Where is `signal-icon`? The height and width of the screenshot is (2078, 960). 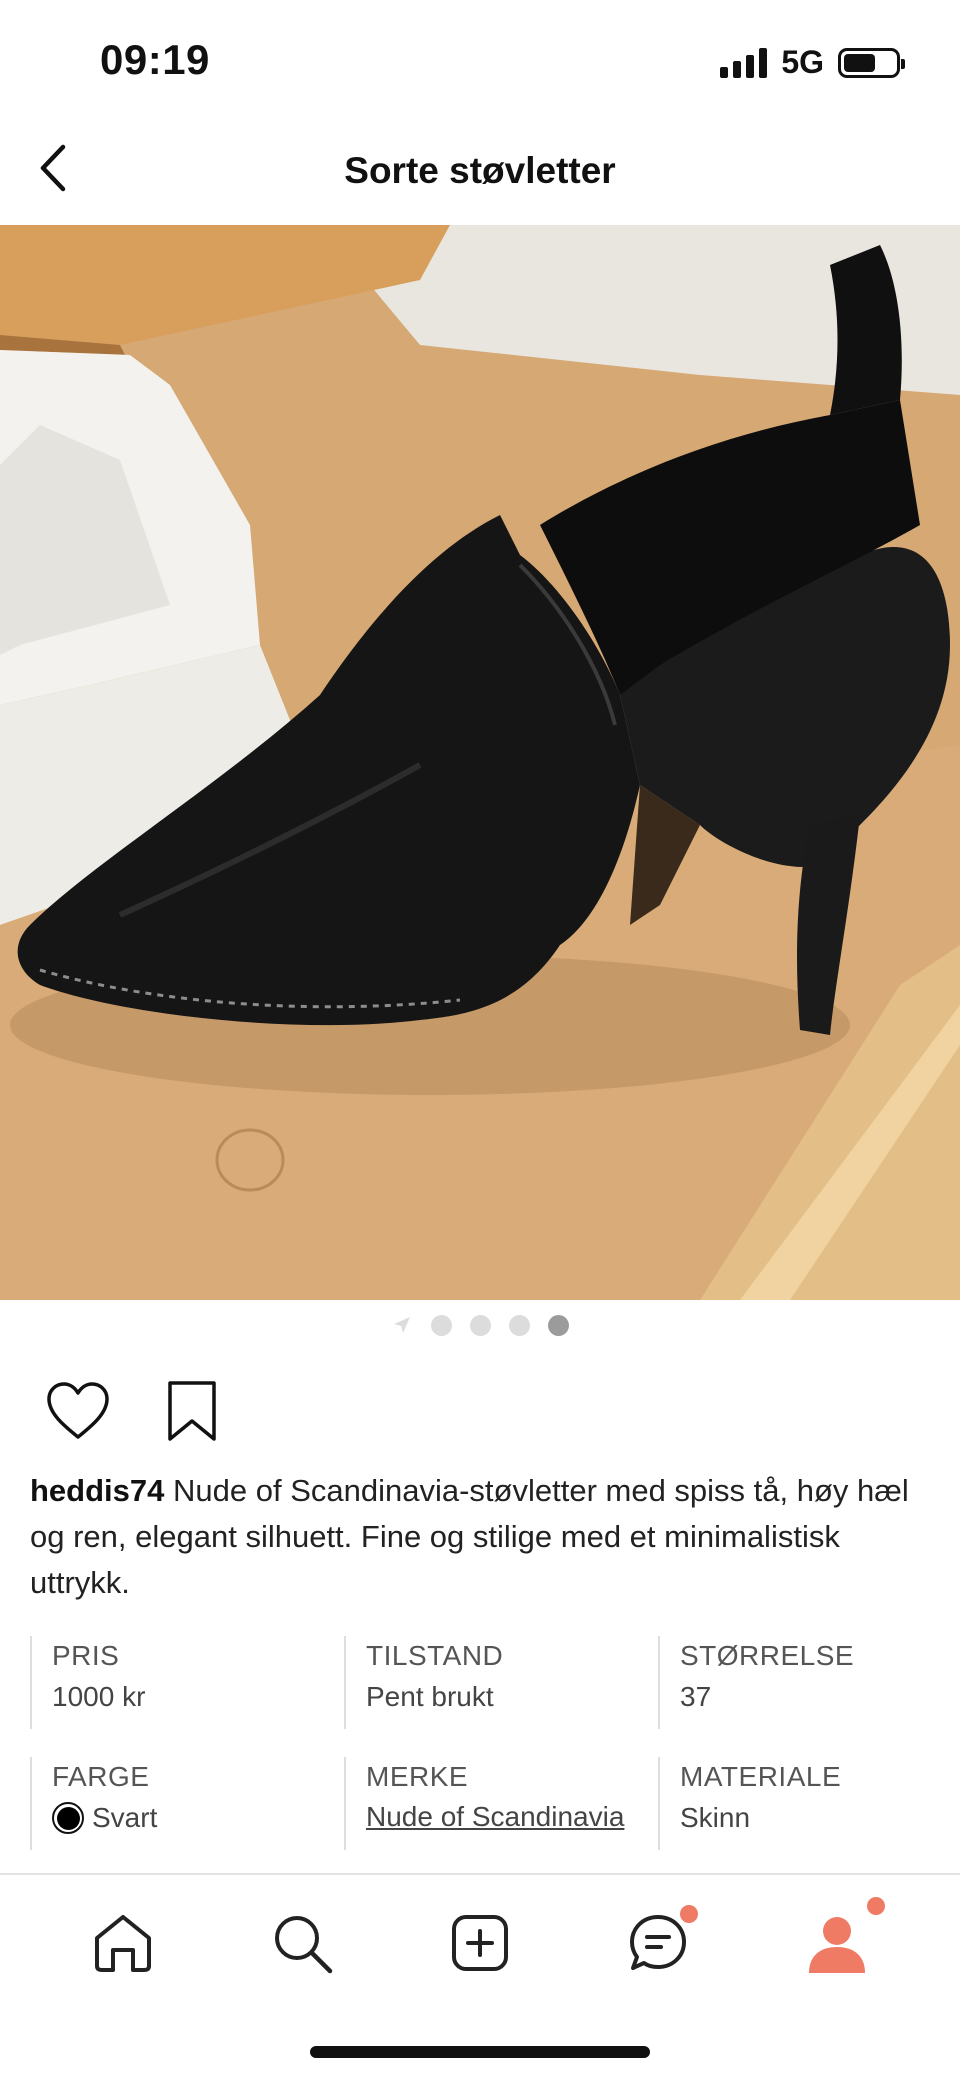 signal-icon is located at coordinates (744, 62).